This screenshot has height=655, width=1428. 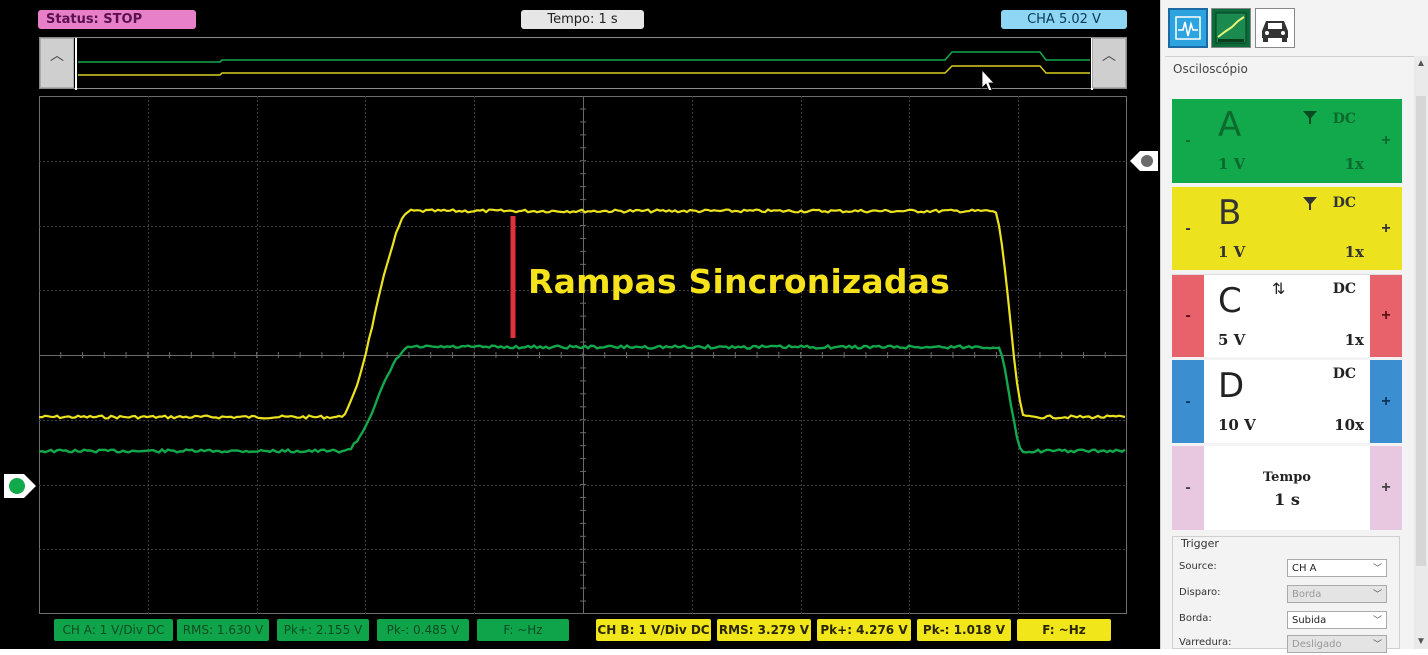 I want to click on channel-d-letter: D, so click(x=1231, y=386).